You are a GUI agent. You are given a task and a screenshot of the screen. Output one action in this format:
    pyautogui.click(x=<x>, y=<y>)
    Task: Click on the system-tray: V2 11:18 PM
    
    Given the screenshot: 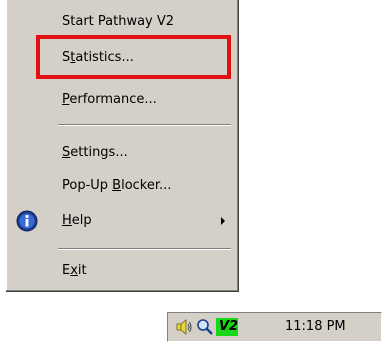 What is the action you would take?
    pyautogui.click(x=274, y=327)
    